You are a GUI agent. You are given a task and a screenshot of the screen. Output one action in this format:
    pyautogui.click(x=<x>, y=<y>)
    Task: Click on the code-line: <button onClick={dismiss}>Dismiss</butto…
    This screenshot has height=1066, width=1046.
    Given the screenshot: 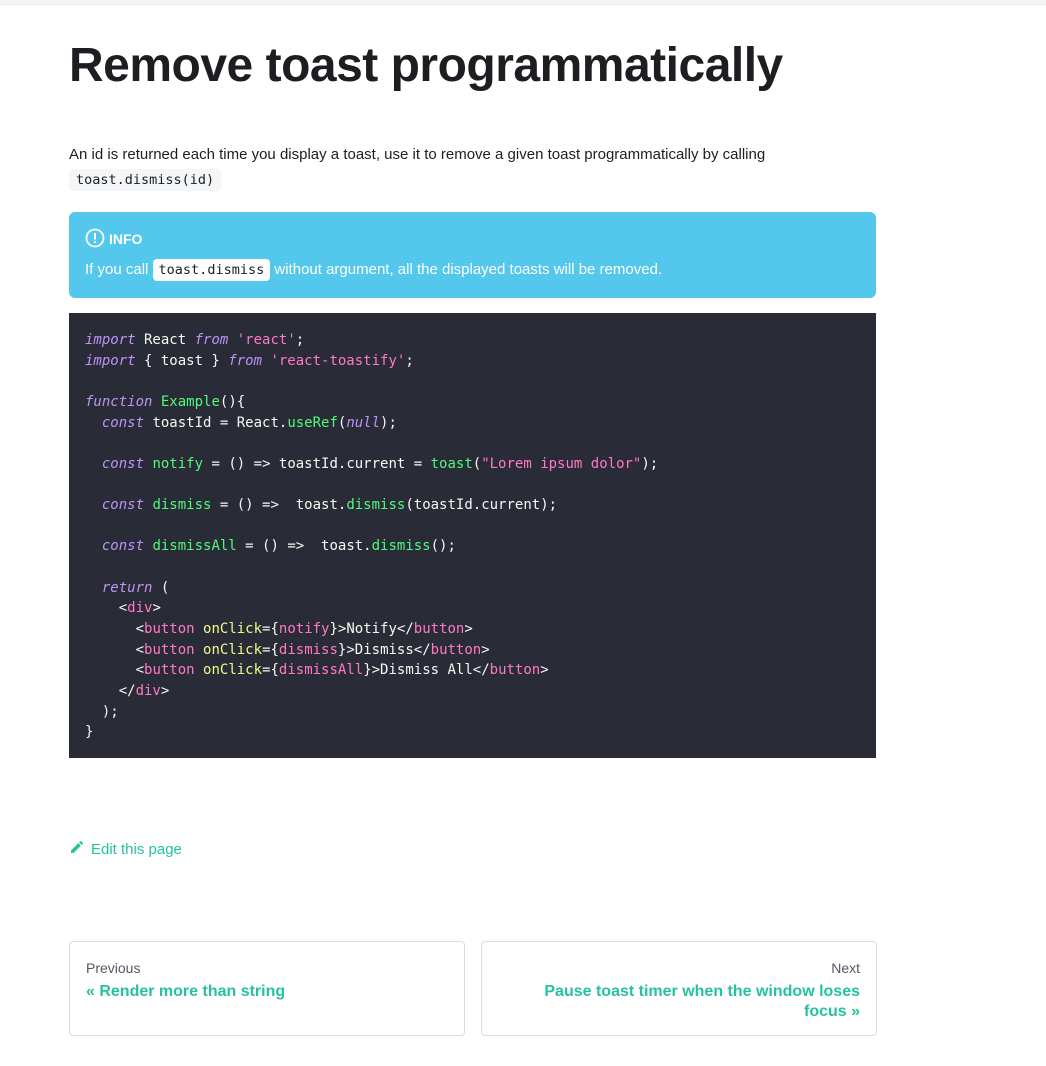 What is the action you would take?
    pyautogui.click(x=472, y=650)
    